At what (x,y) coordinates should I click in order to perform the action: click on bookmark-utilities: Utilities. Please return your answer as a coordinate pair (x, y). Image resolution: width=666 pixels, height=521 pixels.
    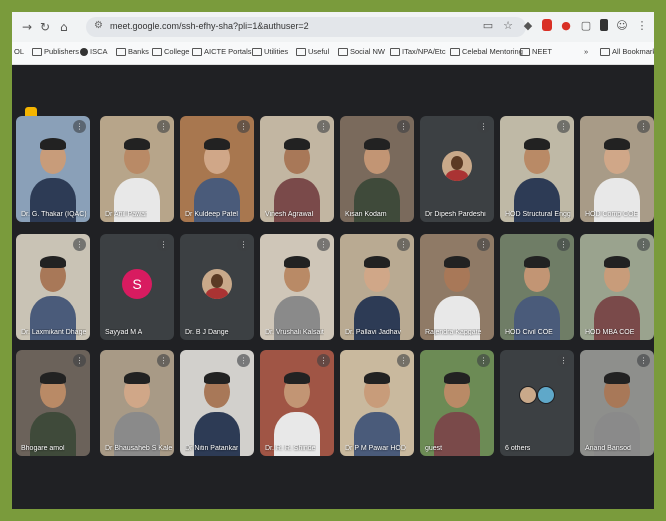
    Looking at the image, I should click on (270, 51).